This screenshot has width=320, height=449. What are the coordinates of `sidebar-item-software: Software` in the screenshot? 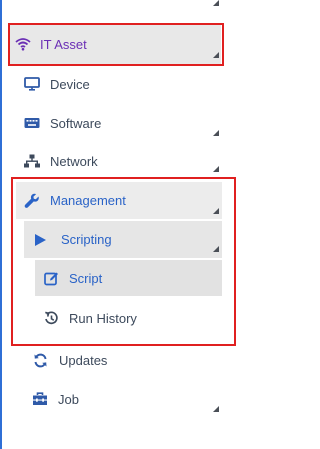 It's located at (62, 123).